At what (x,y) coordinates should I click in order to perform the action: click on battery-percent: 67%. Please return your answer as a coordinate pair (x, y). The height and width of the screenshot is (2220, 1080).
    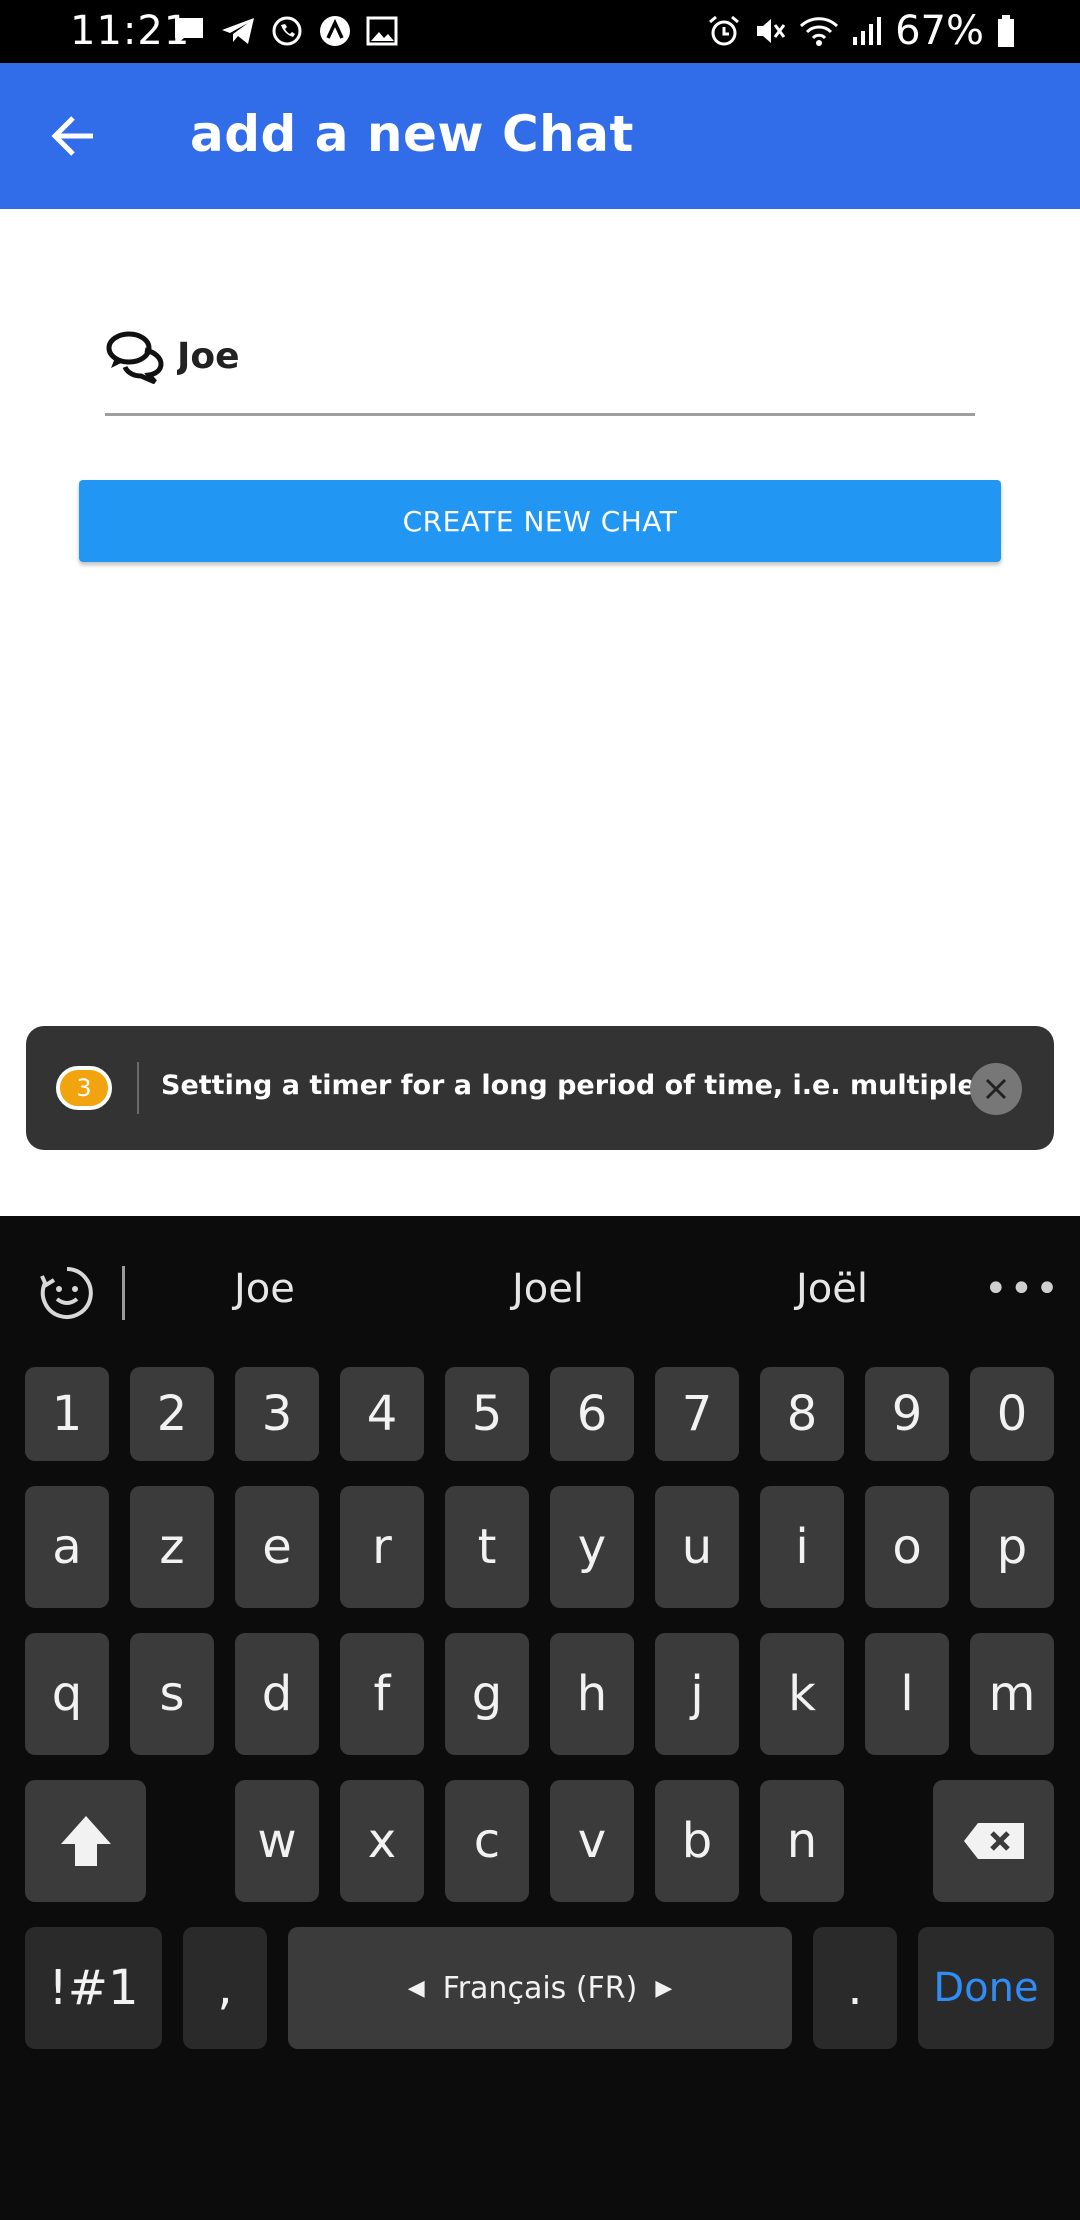
    Looking at the image, I should click on (939, 31).